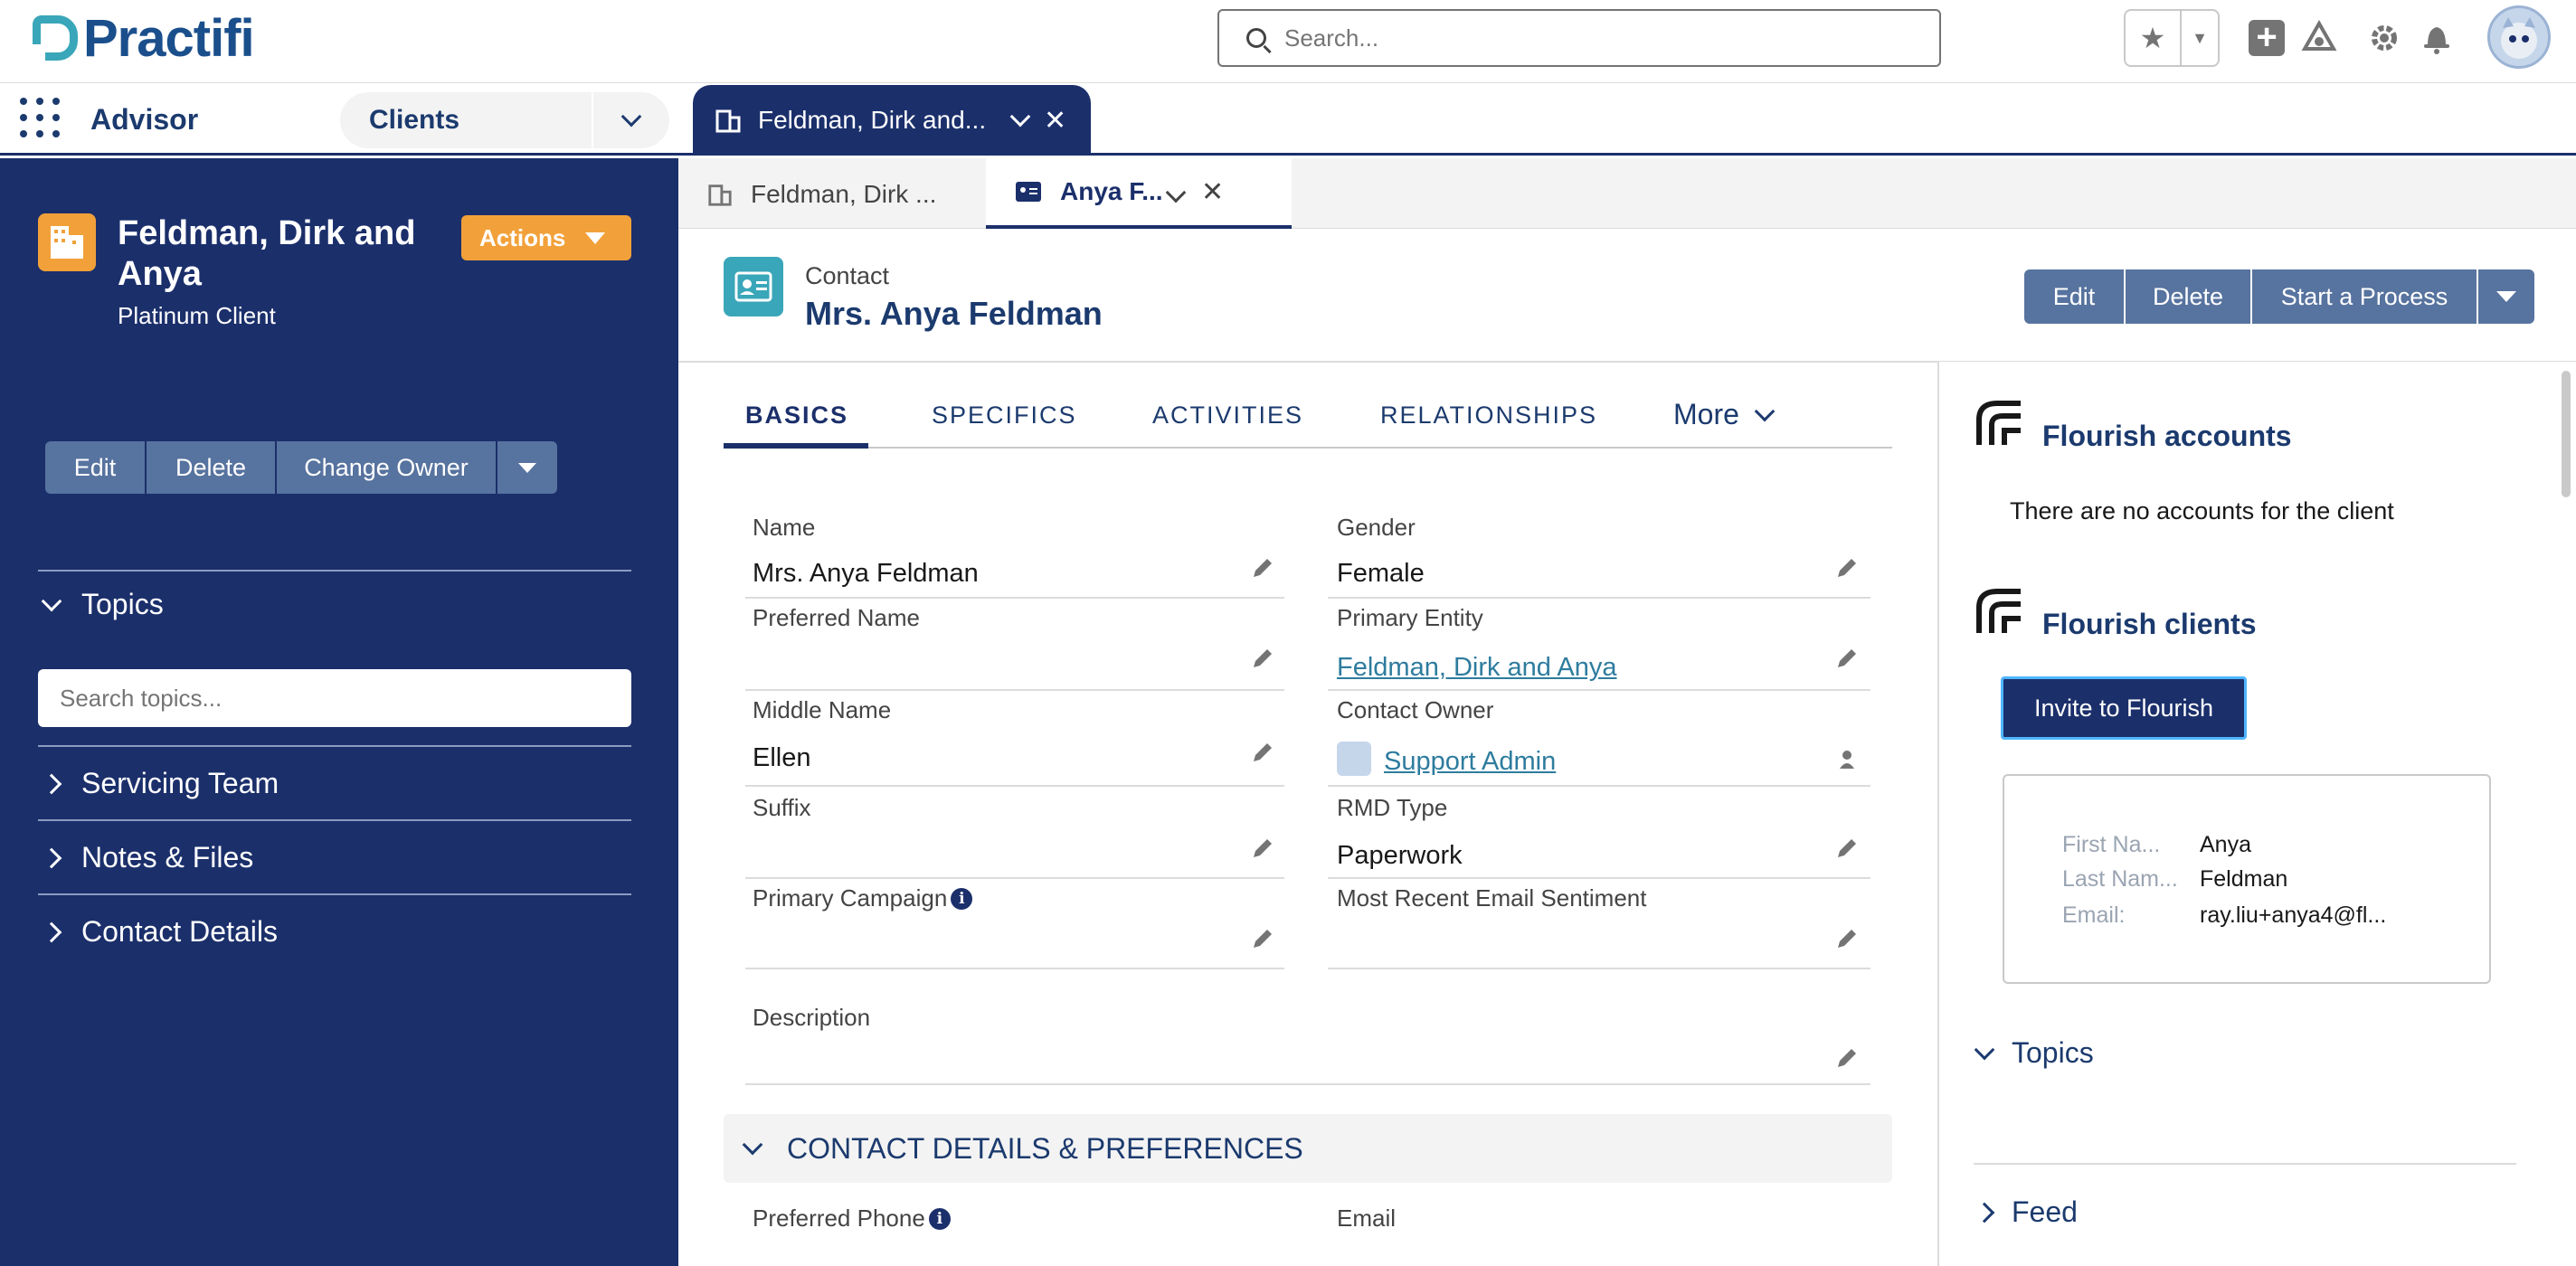  Describe the element at coordinates (1601, 38) in the screenshot. I see `global-search-input` at that location.